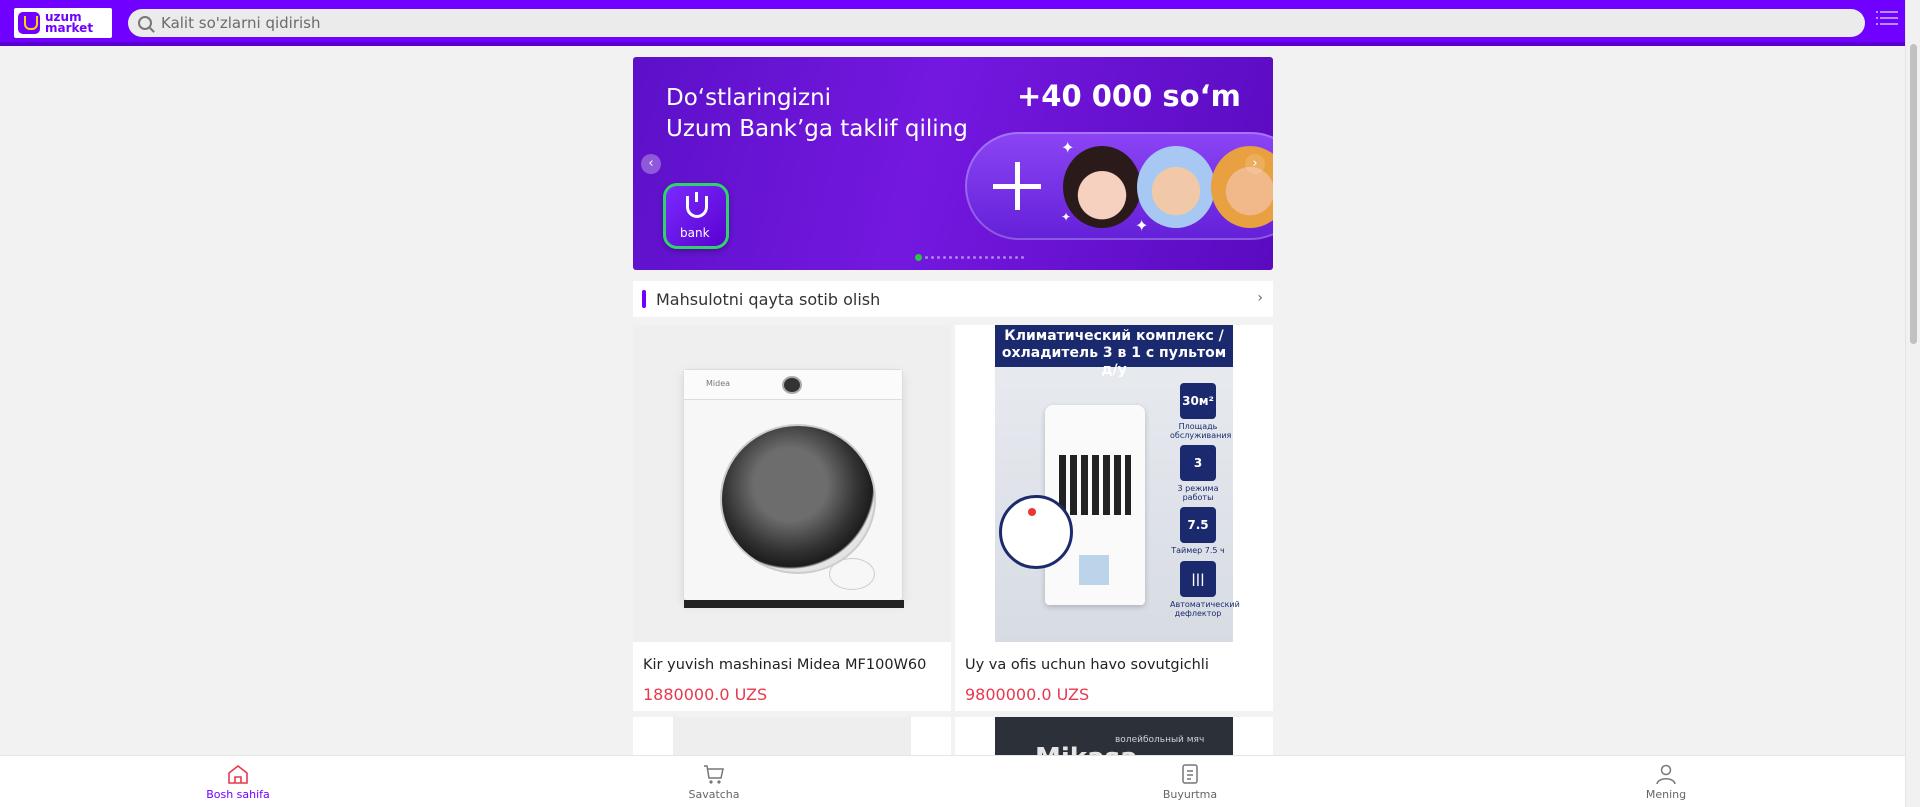  I want to click on search-icon, so click(145, 23).